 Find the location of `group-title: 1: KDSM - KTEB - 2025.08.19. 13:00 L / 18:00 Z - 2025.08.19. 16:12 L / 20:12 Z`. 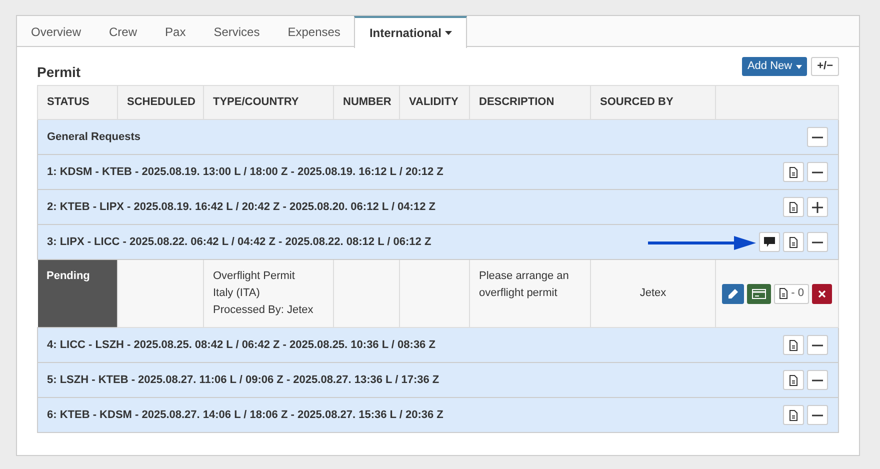

group-title: 1: KDSM - KTEB - 2025.08.19. 13:00 L / 18:00 Z - 2025.08.19. 16:12 L / 20:12 Z is located at coordinates (245, 172).